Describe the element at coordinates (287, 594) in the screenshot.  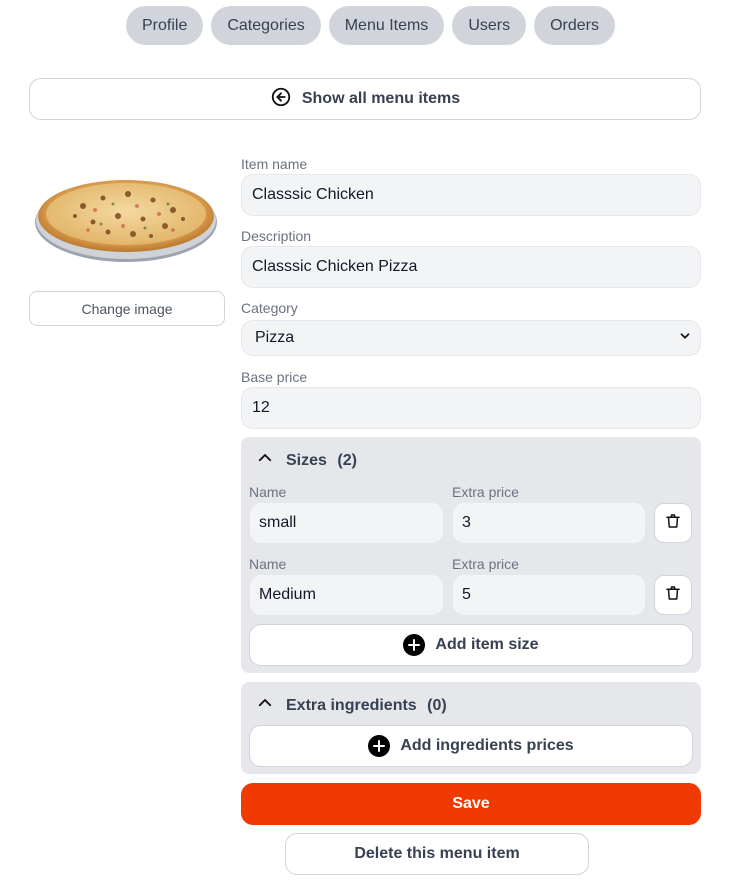
I see `size-name-value: Medium` at that location.